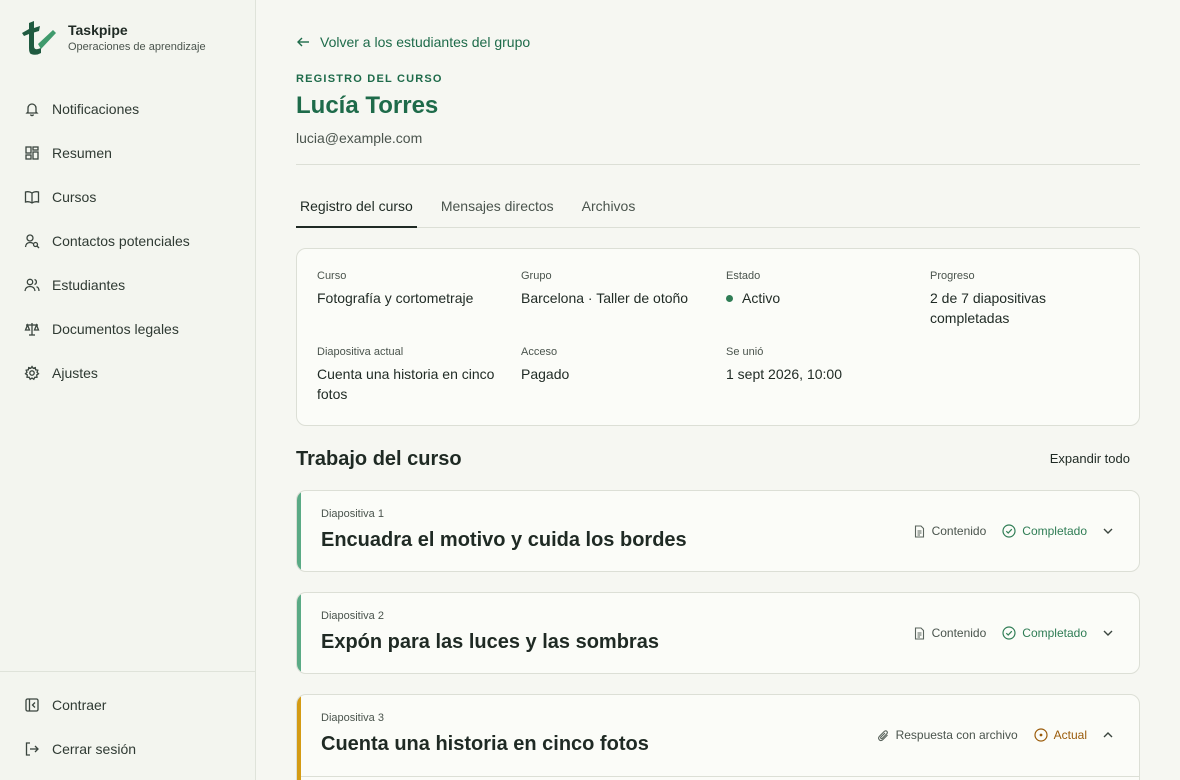 The image size is (1180, 780). Describe the element at coordinates (504, 540) in the screenshot. I see `slide-title: Encuadra el motivo y cuida los bordes` at that location.